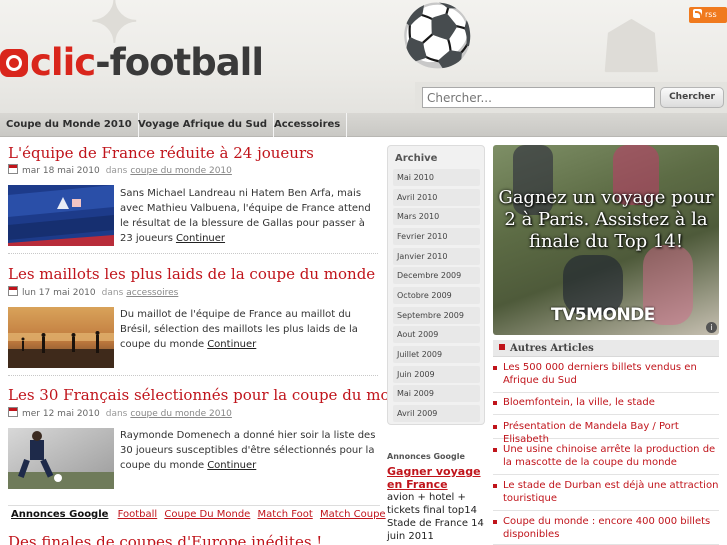  I want to click on archive-link: Aout 2009, so click(436, 334).